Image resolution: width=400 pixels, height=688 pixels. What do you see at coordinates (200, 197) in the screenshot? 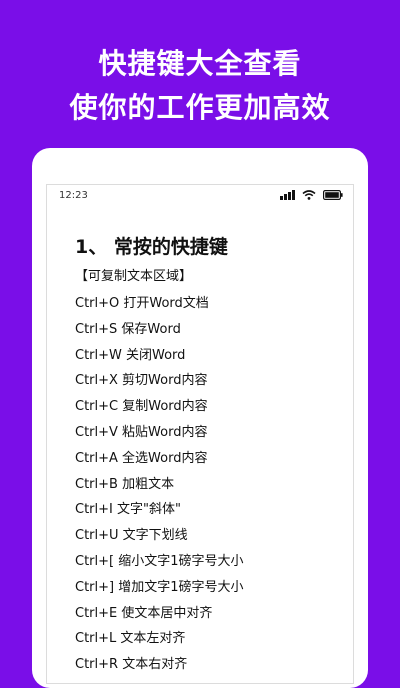
I see `status-bar: 12:23` at bounding box center [200, 197].